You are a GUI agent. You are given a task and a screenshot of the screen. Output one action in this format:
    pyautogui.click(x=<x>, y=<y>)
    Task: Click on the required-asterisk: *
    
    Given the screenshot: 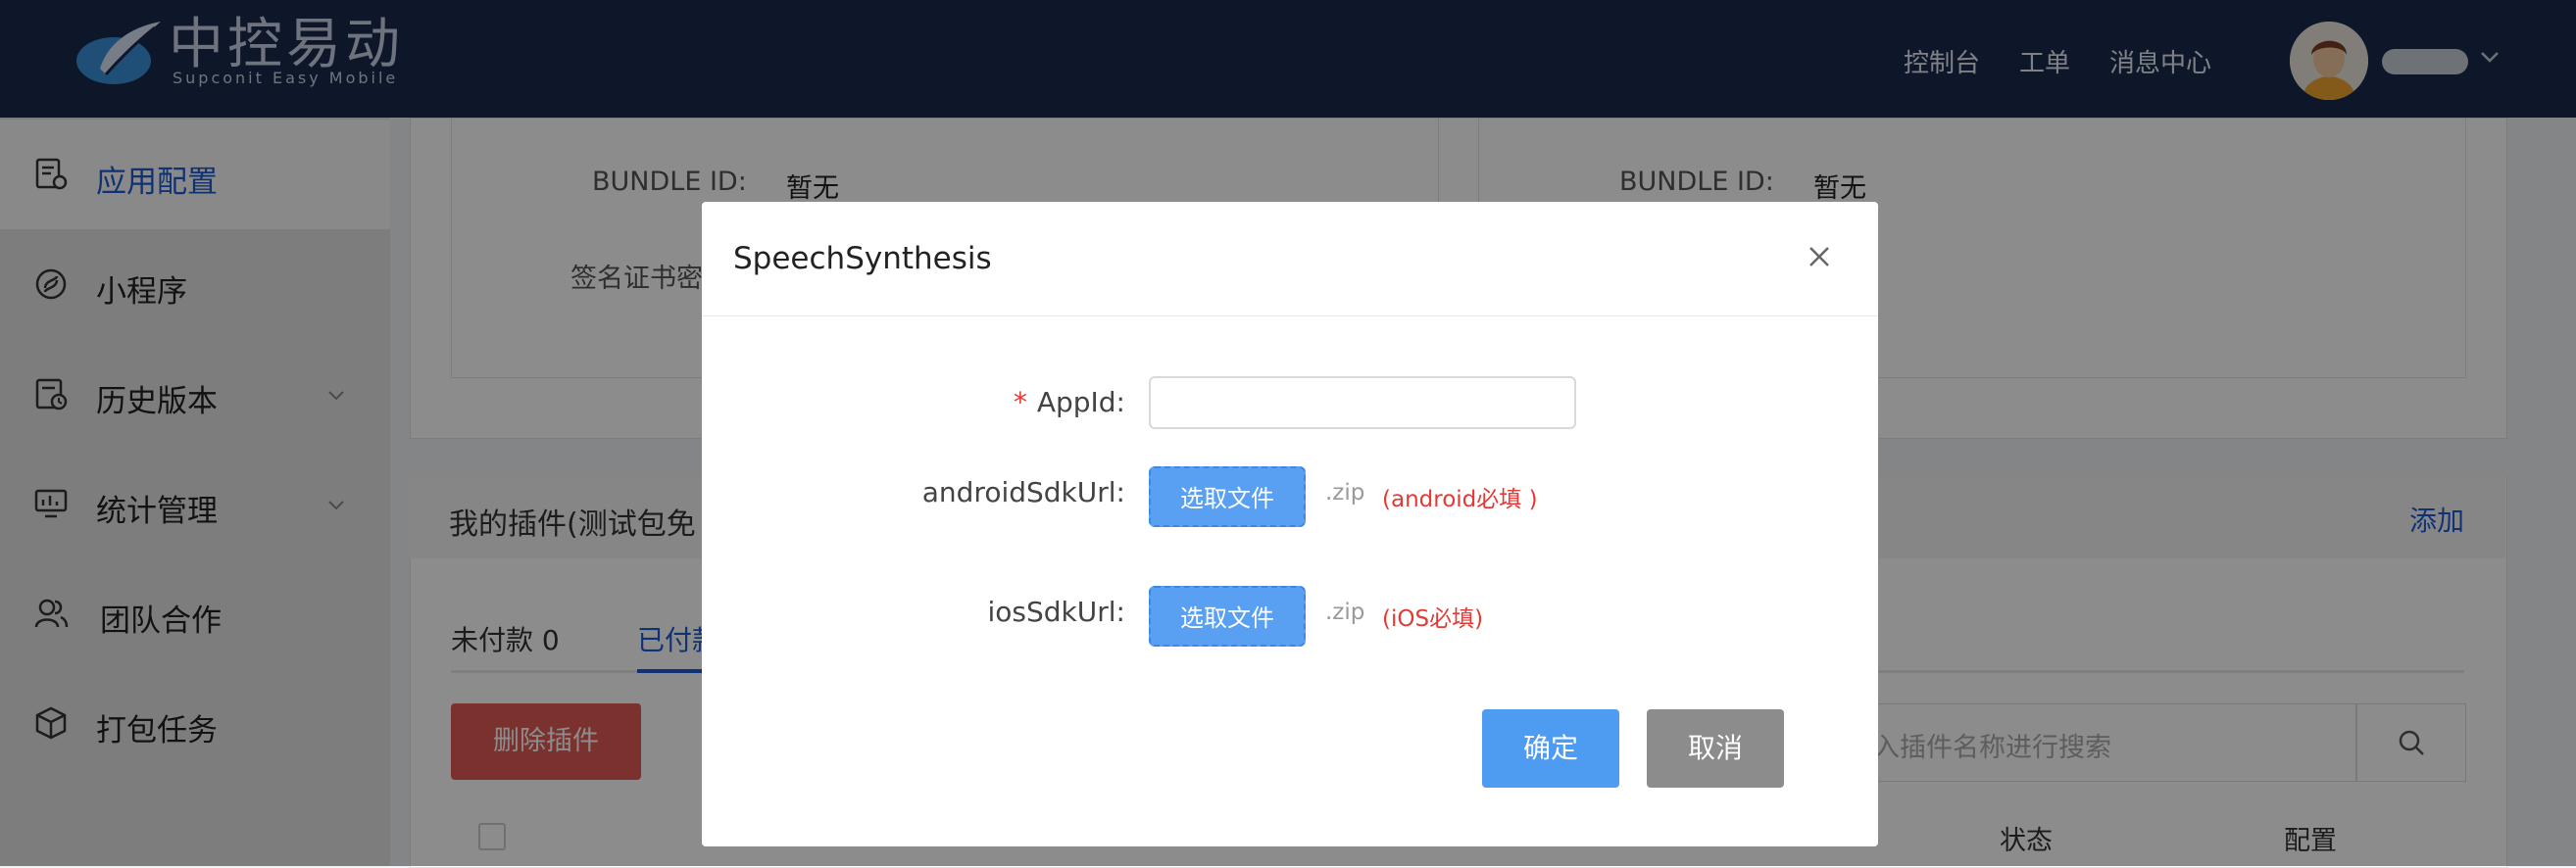 What is the action you would take?
    pyautogui.click(x=1020, y=402)
    